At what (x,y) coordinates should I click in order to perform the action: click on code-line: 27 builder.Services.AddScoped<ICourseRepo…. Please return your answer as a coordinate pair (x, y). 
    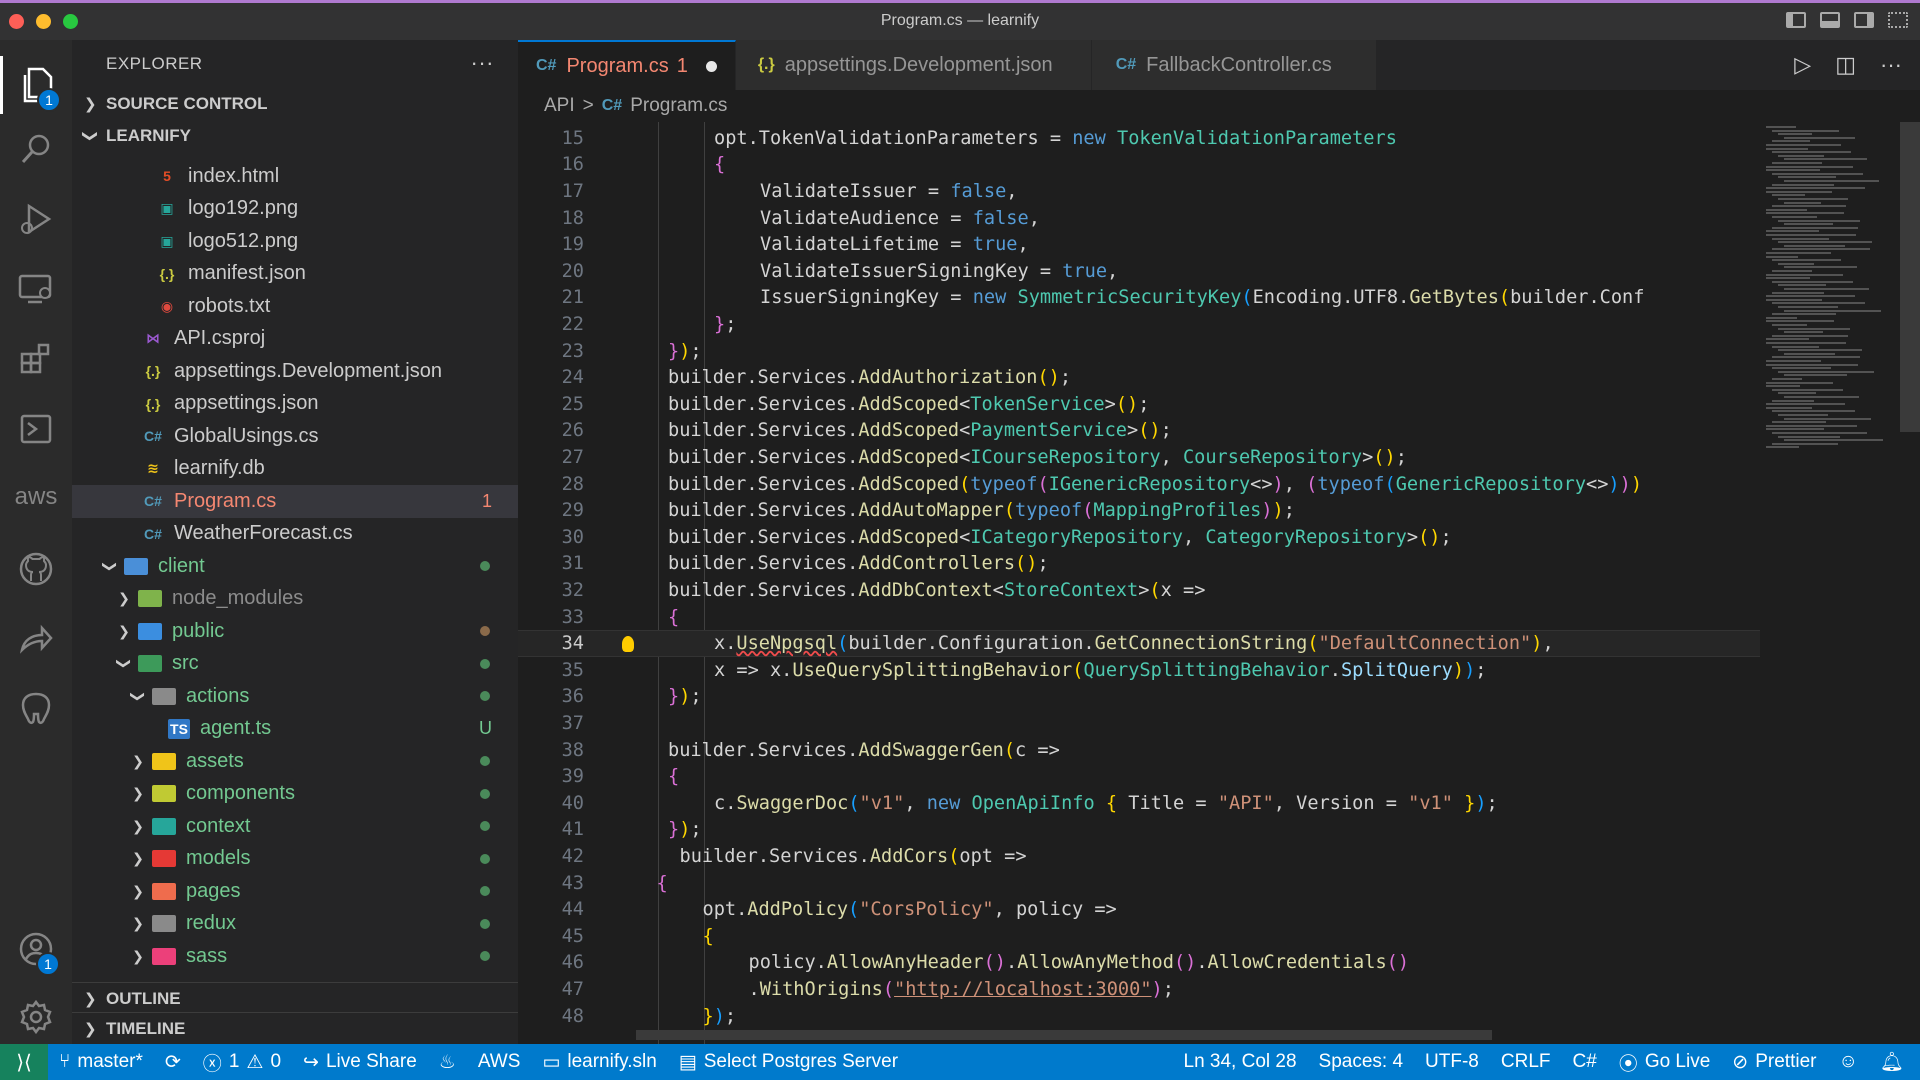
    Looking at the image, I should click on (1139, 457).